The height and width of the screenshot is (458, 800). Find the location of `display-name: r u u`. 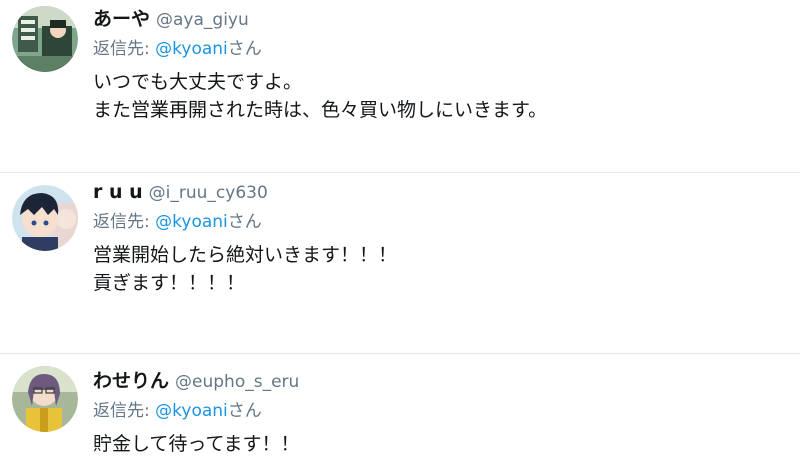

display-name: r u u is located at coordinates (118, 192).